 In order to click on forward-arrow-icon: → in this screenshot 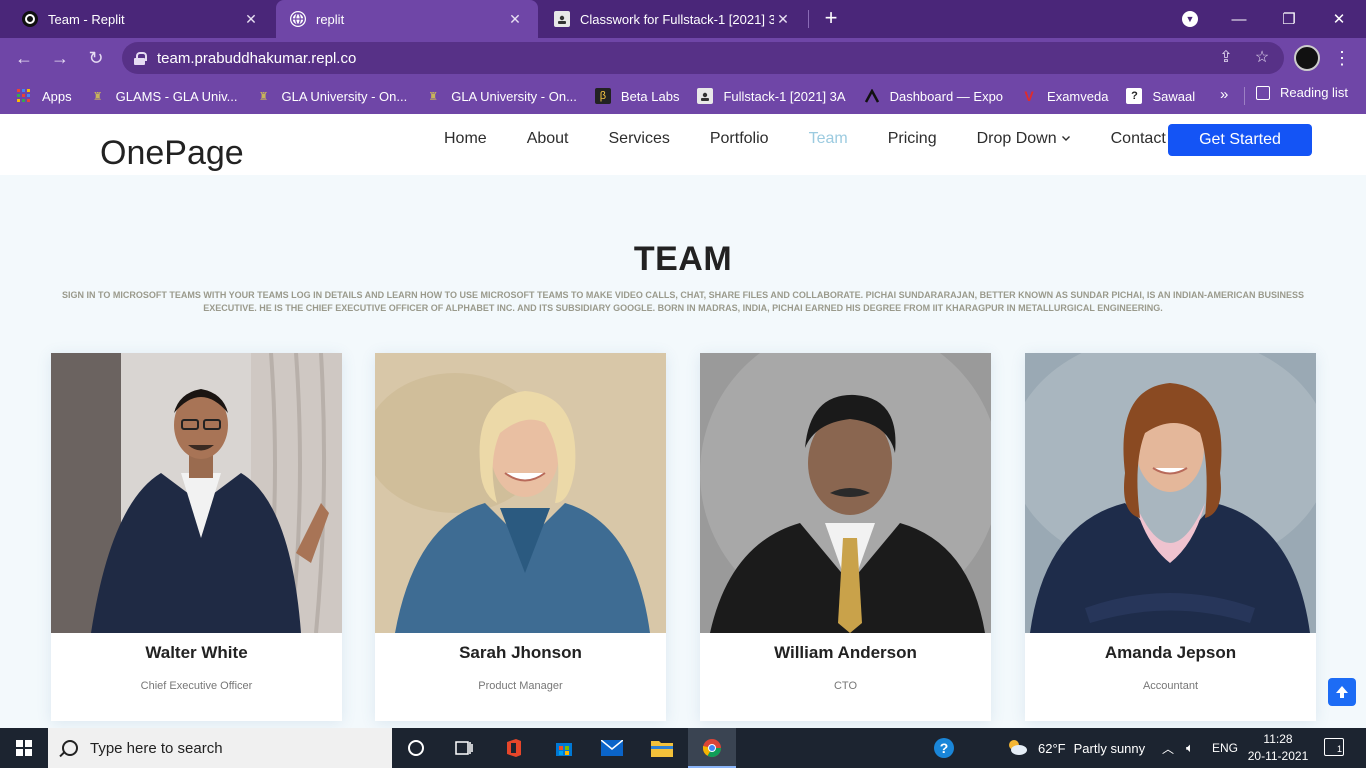, I will do `click(60, 58)`.